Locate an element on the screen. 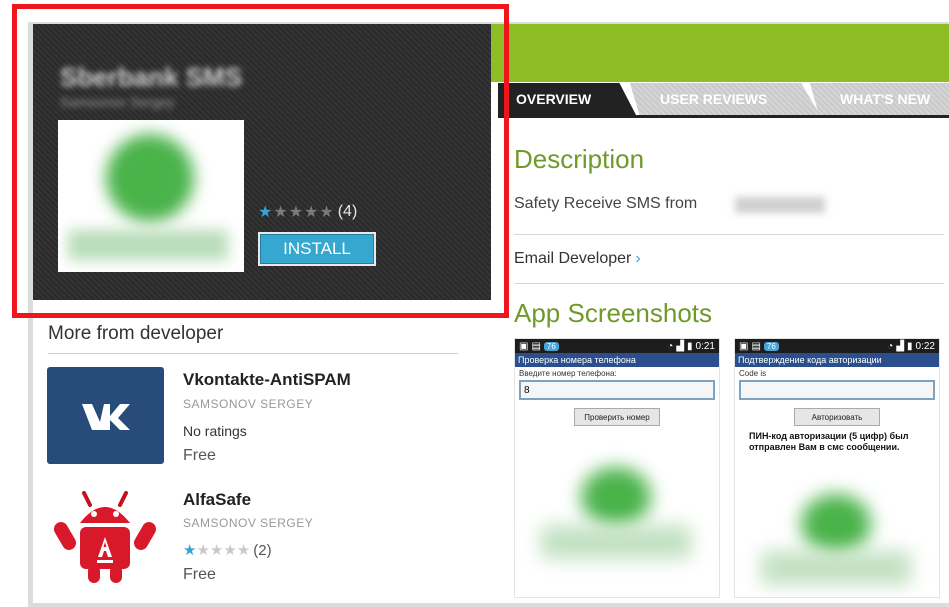  more-from-developer-title: More from developer is located at coordinates (136, 333).